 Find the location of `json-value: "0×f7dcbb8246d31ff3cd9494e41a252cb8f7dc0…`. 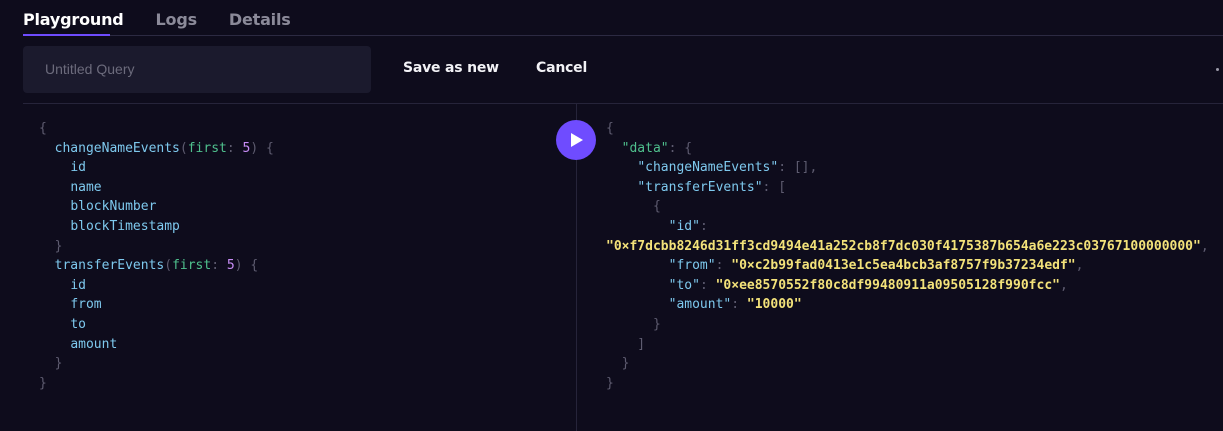

json-value: "0×f7dcbb8246d31ff3cd9494e41a252cb8f7dc0… is located at coordinates (903, 246).